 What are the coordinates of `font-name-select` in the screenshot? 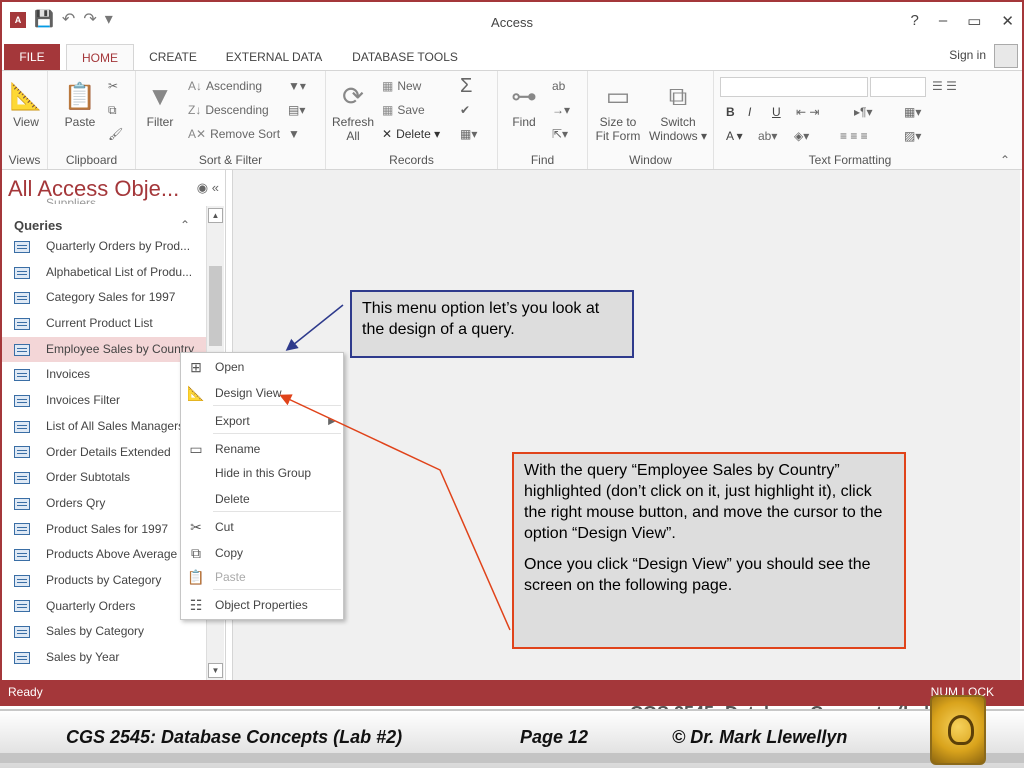 It's located at (794, 87).